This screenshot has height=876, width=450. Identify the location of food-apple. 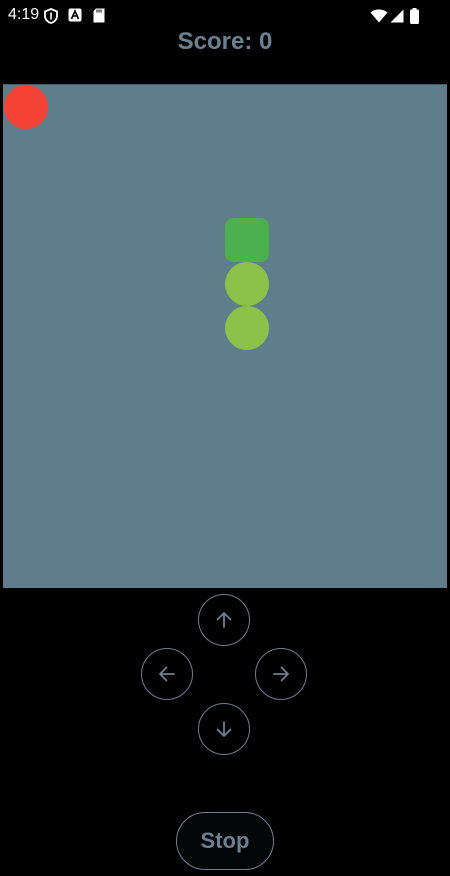
(26, 107).